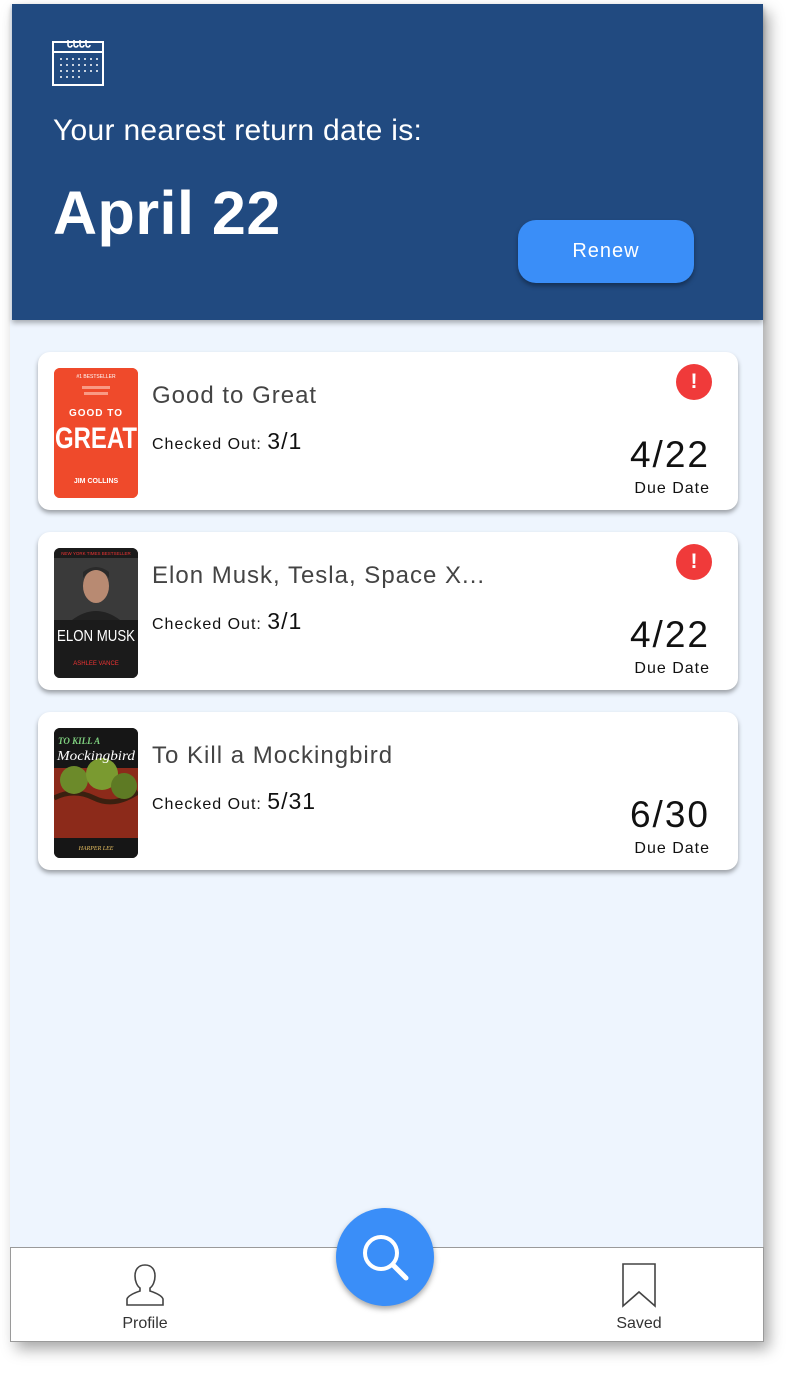 The height and width of the screenshot is (1377, 787). I want to click on cover-line1: GOOD TO, so click(96, 413).